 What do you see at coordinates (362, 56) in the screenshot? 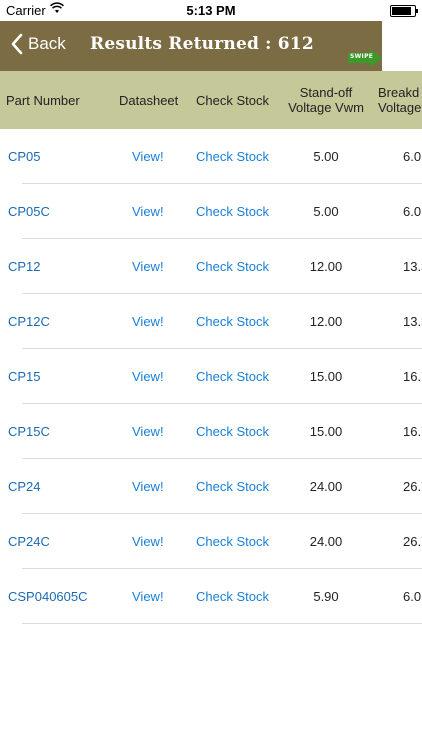
I see `swipe-label: SWIPE` at bounding box center [362, 56].